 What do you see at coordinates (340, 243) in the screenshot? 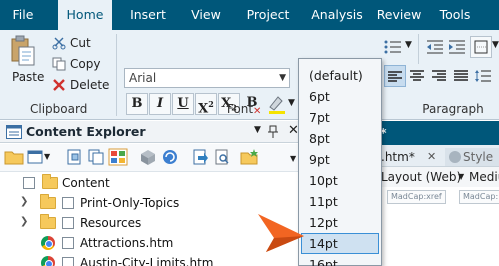
I see `font-size-option-selected: 14pt` at bounding box center [340, 243].